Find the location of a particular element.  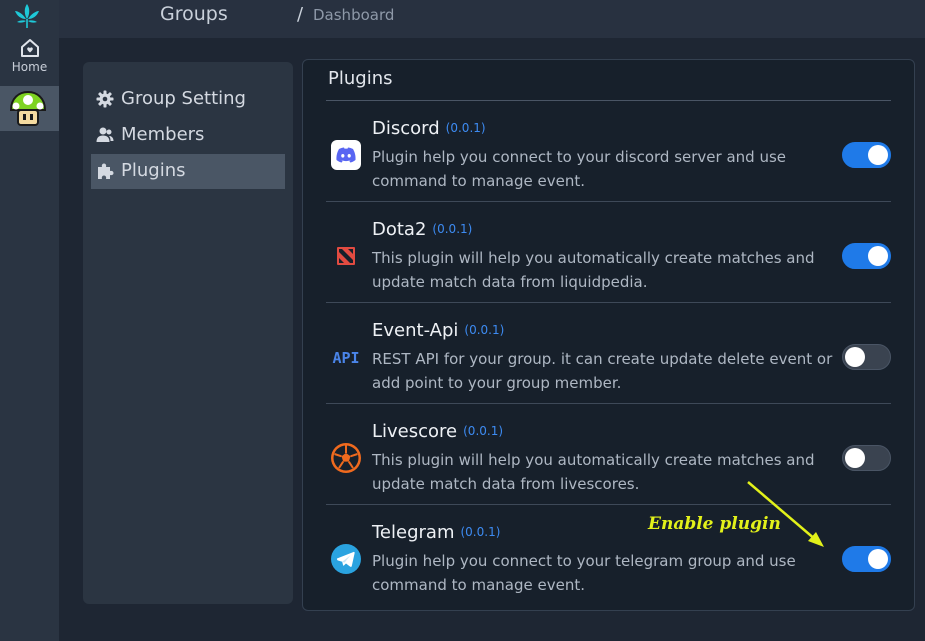

sidebar-item-label: Members is located at coordinates (163, 134).